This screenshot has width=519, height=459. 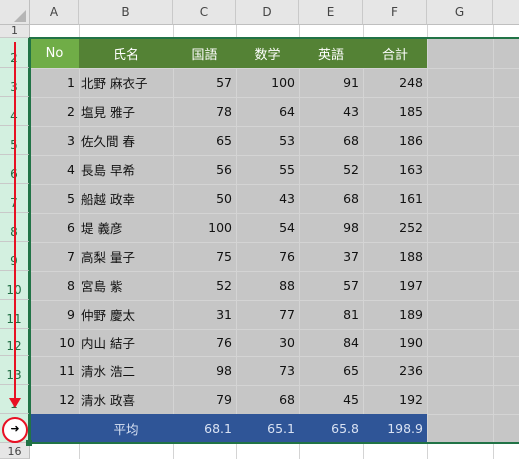 I want to click on column-header-g: G, so click(x=460, y=12).